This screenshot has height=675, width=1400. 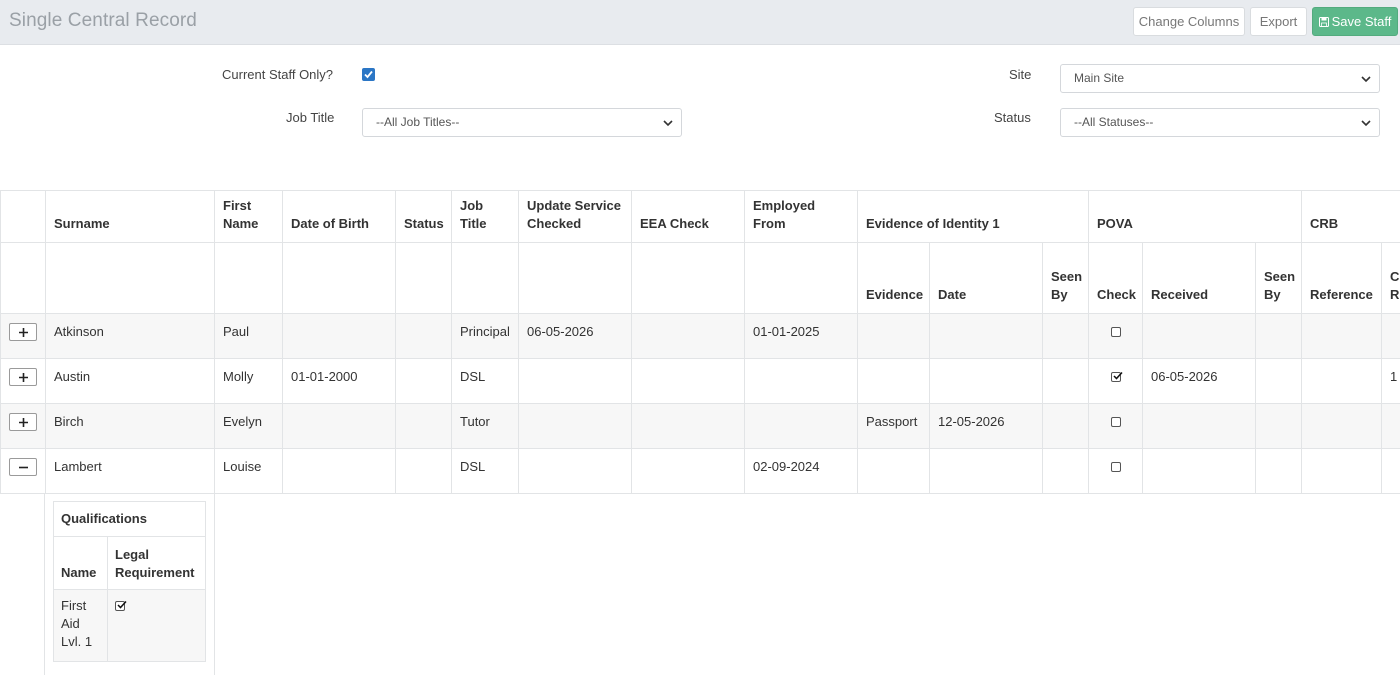 I want to click on cell-surname: Birch, so click(x=130, y=426).